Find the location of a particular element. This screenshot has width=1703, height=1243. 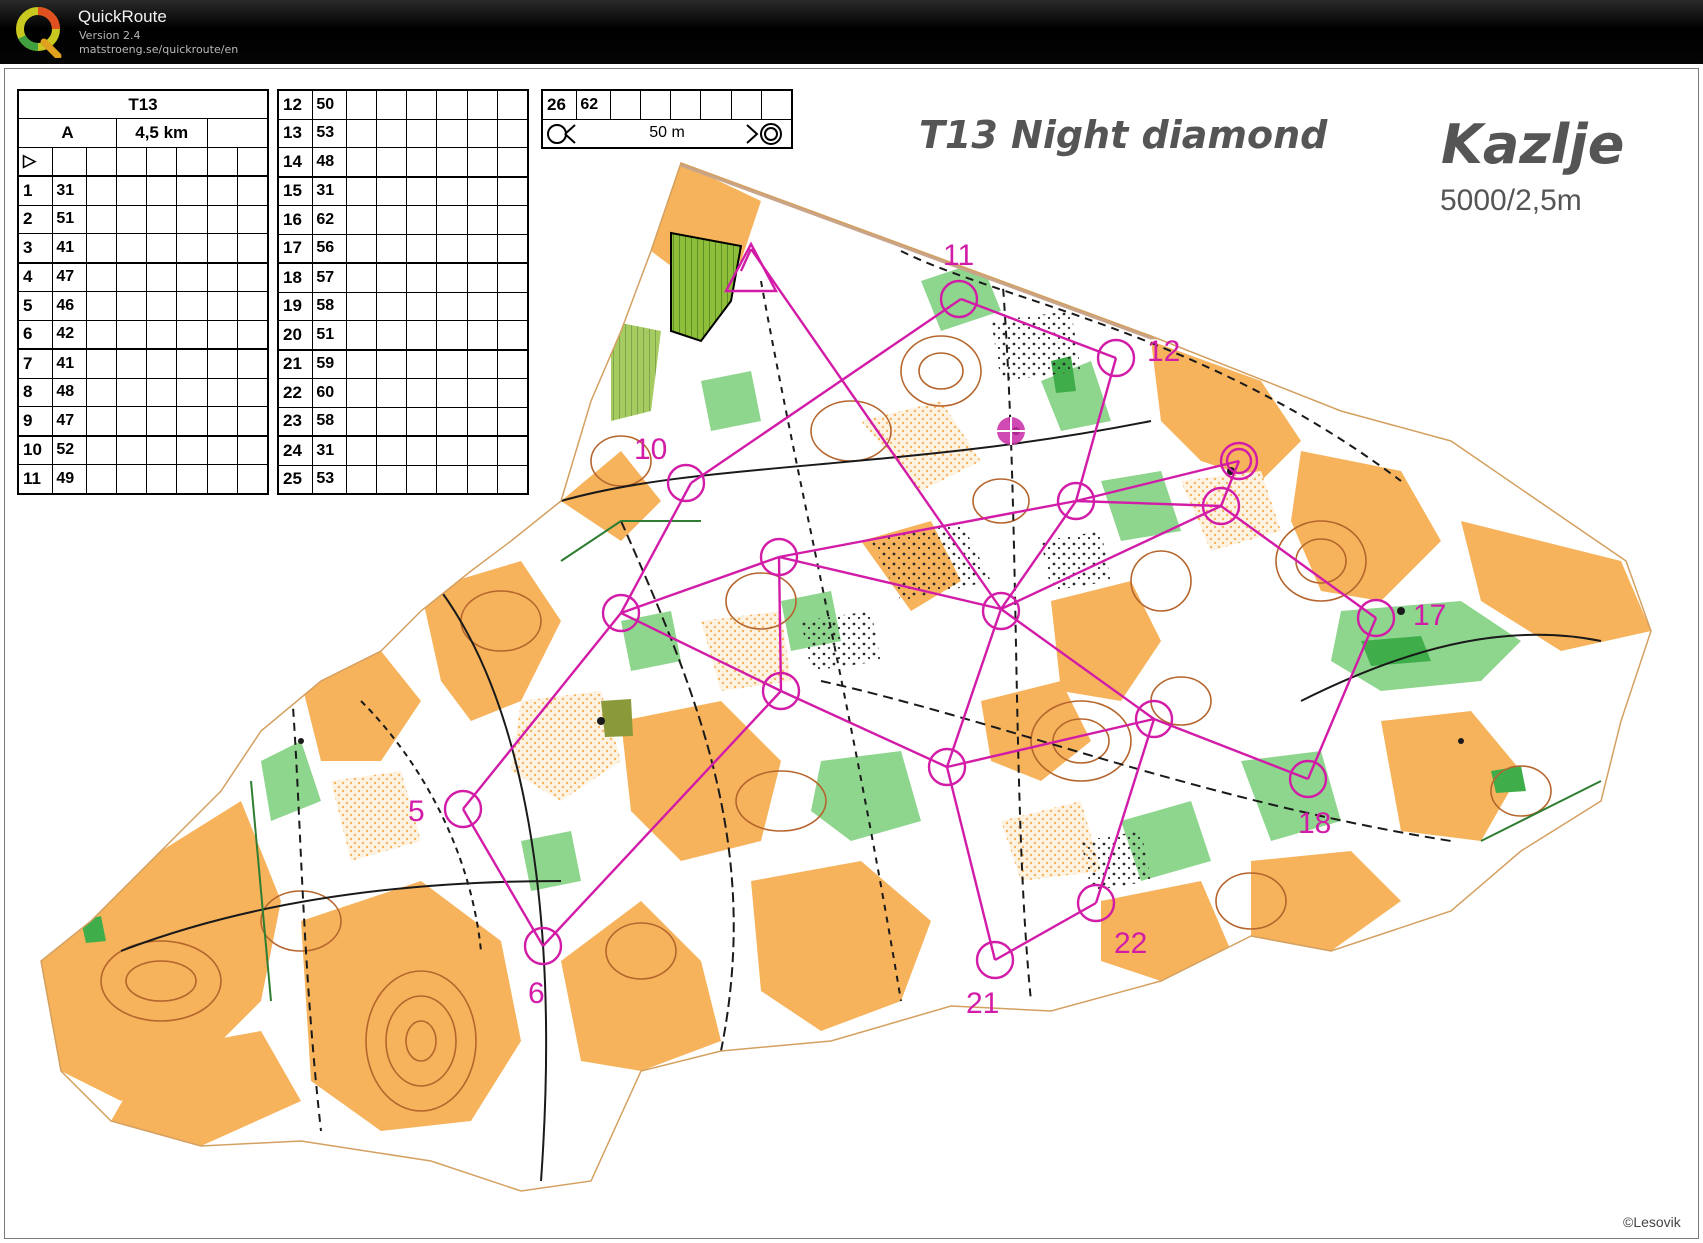

control-row: 1 31 is located at coordinates (143, 190).